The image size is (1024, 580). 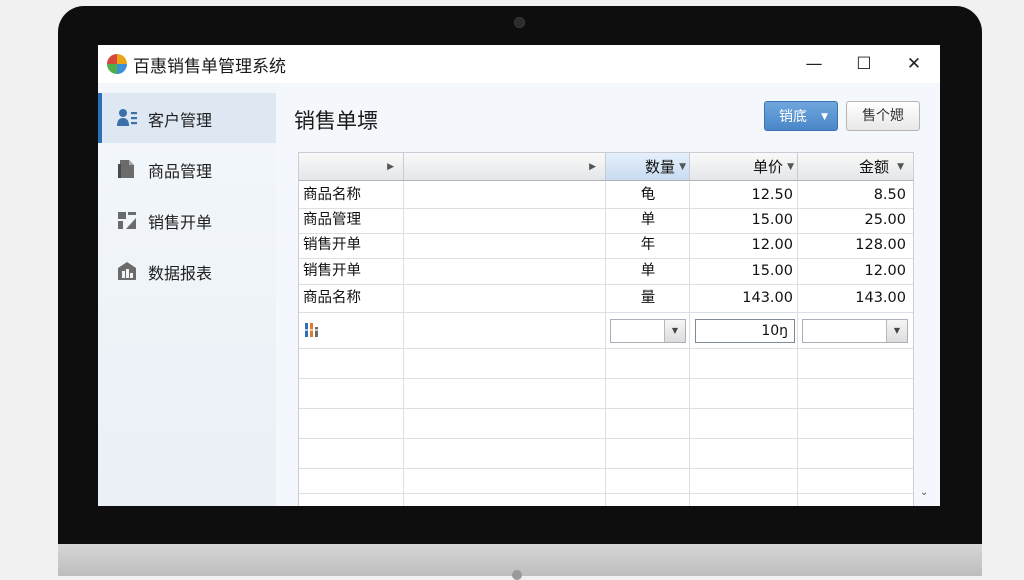 I want to click on primary-dropdown-button: 销底 ▼, so click(x=801, y=116).